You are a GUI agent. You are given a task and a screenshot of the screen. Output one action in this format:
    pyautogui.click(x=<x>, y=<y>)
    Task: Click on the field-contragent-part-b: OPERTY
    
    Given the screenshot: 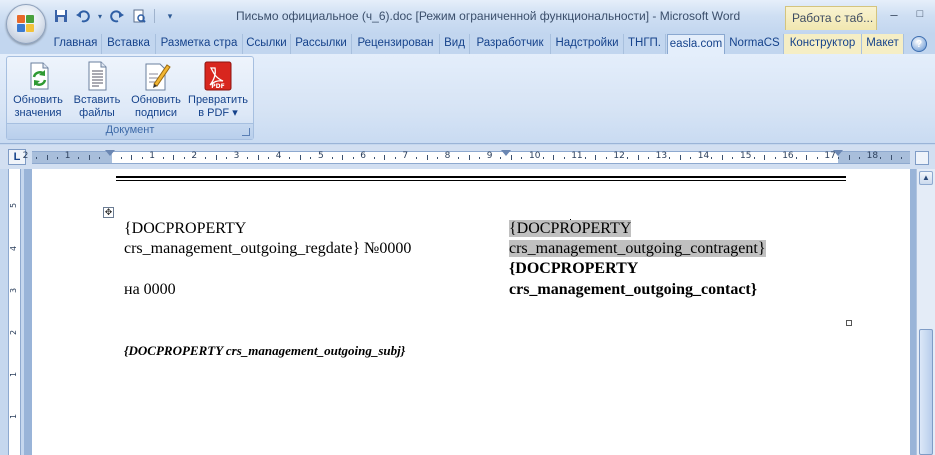 What is the action you would take?
    pyautogui.click(x=601, y=228)
    